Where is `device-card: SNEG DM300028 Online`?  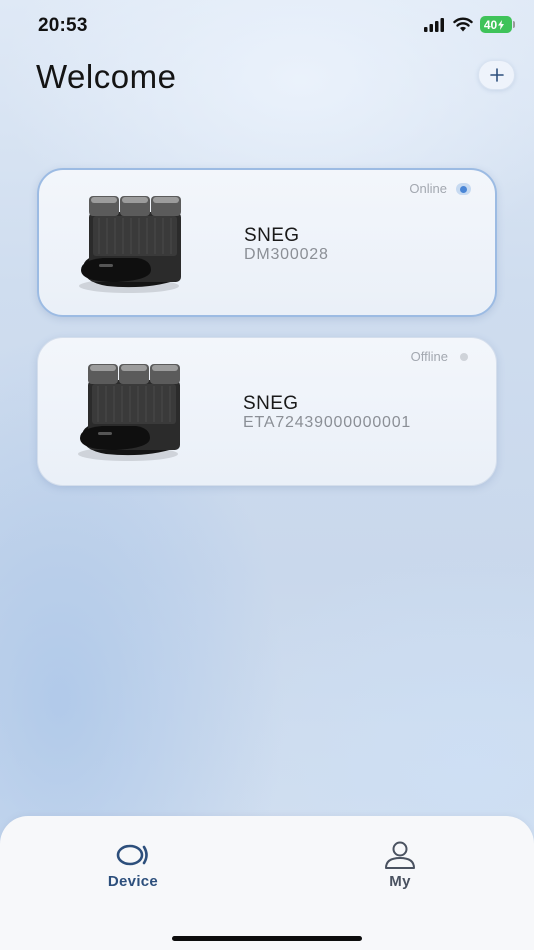 device-card: SNEG DM300028 Online is located at coordinates (267, 242).